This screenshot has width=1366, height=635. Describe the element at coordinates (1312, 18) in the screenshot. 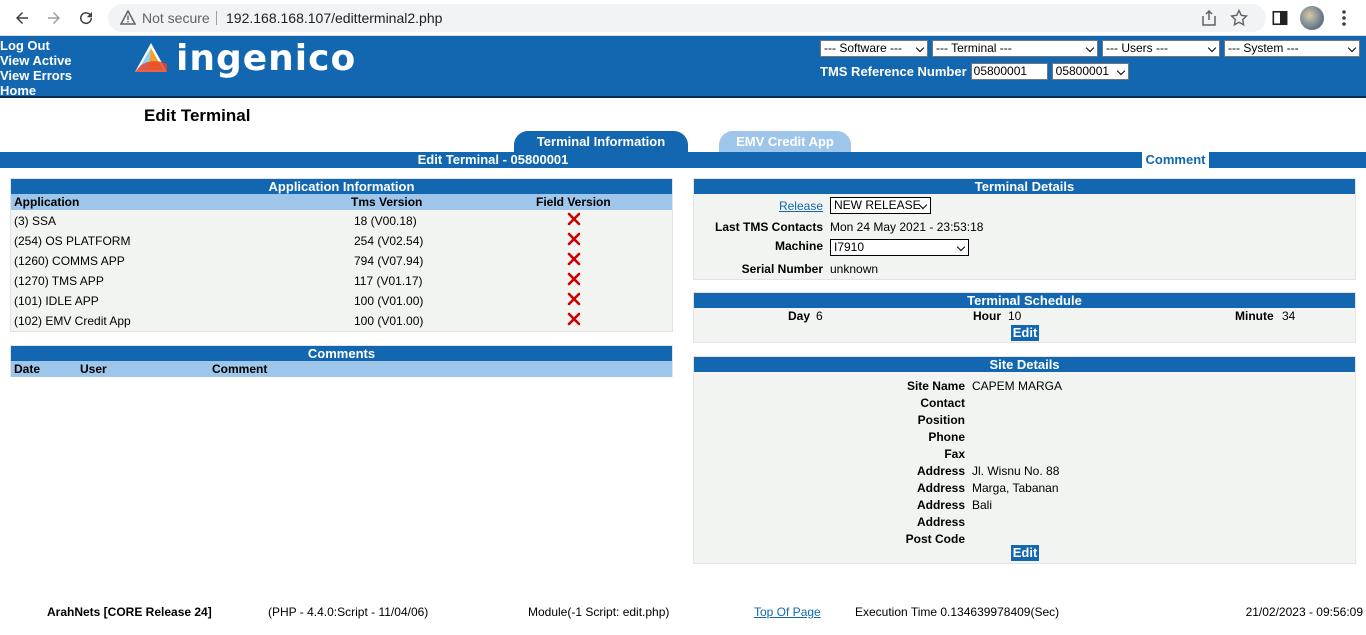

I see `profile-avatar` at that location.